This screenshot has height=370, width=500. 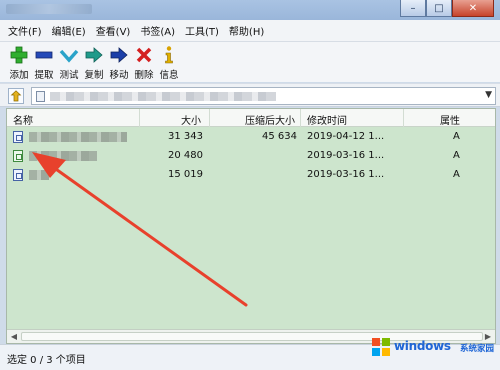 I want to click on column-modified: 修改时间, so click(x=327, y=119).